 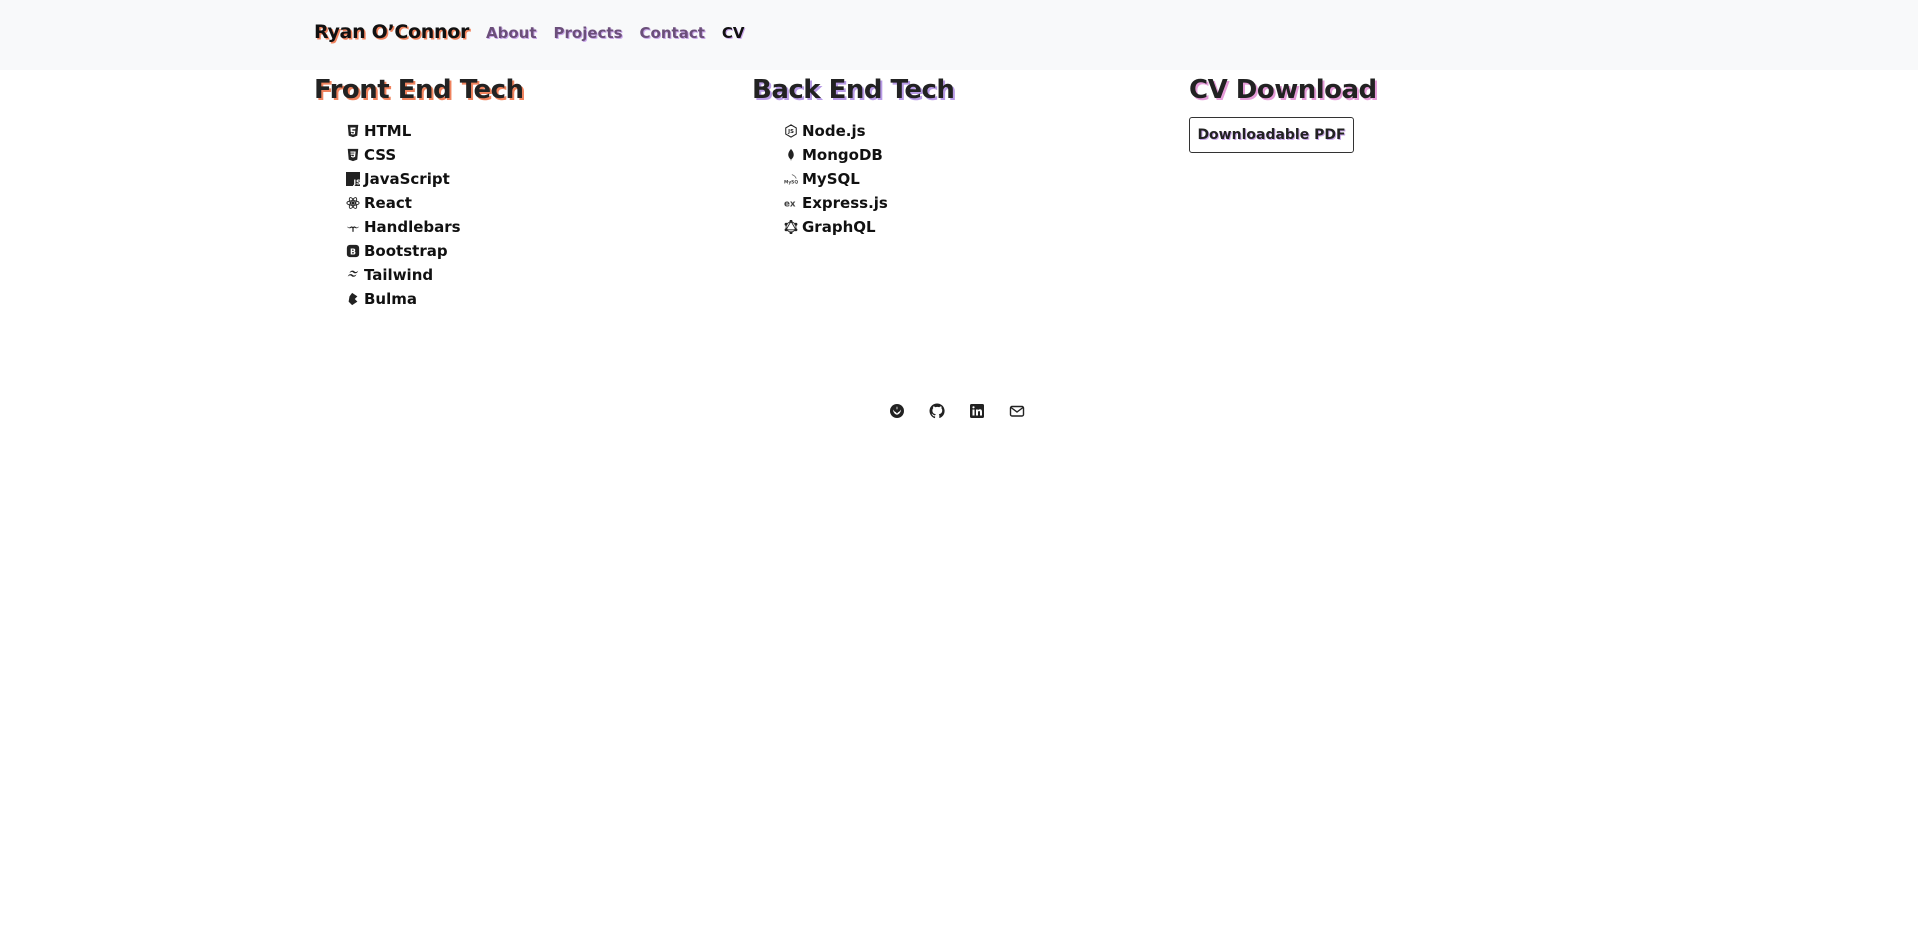 I want to click on brand-link: Ryan O’Connor, so click(x=391, y=32).